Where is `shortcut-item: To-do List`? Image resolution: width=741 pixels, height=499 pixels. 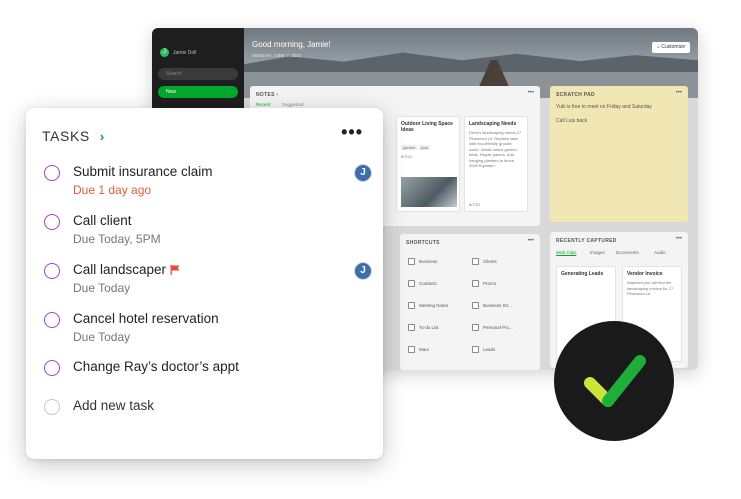
shortcut-item: To-do List is located at coordinates (423, 327).